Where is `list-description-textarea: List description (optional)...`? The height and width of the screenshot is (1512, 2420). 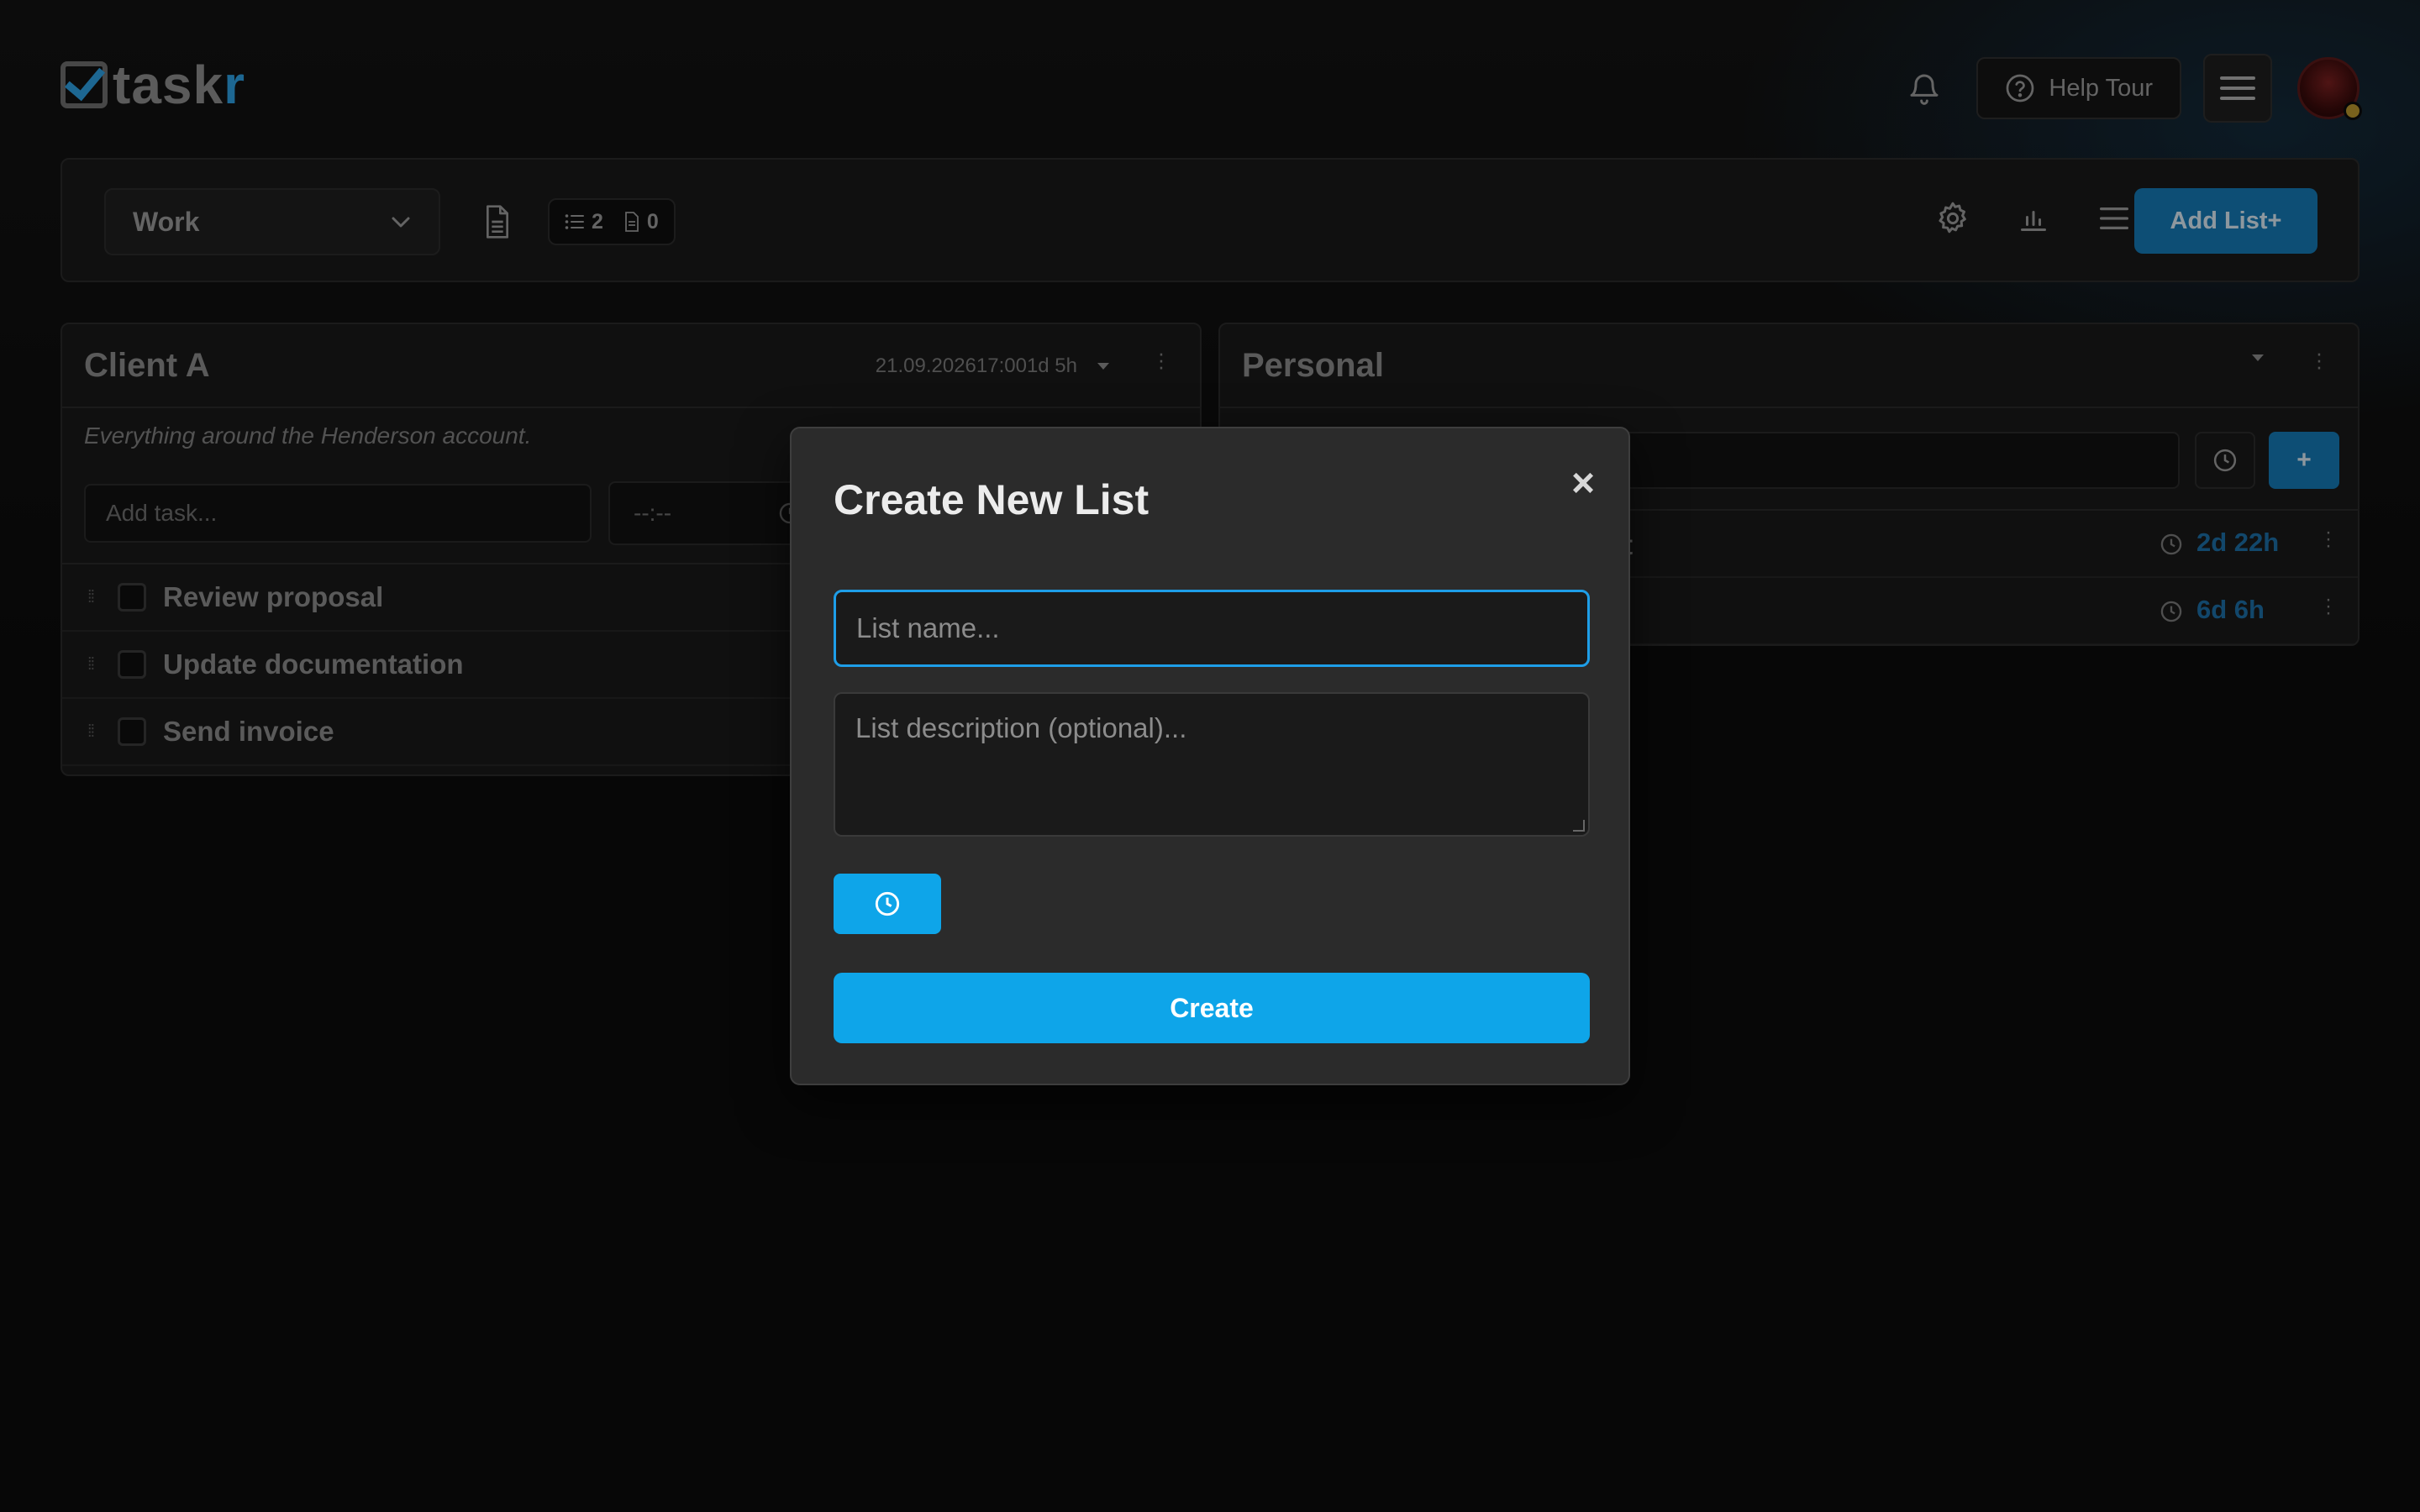 list-description-textarea: List description (optional)... is located at coordinates (1212, 764).